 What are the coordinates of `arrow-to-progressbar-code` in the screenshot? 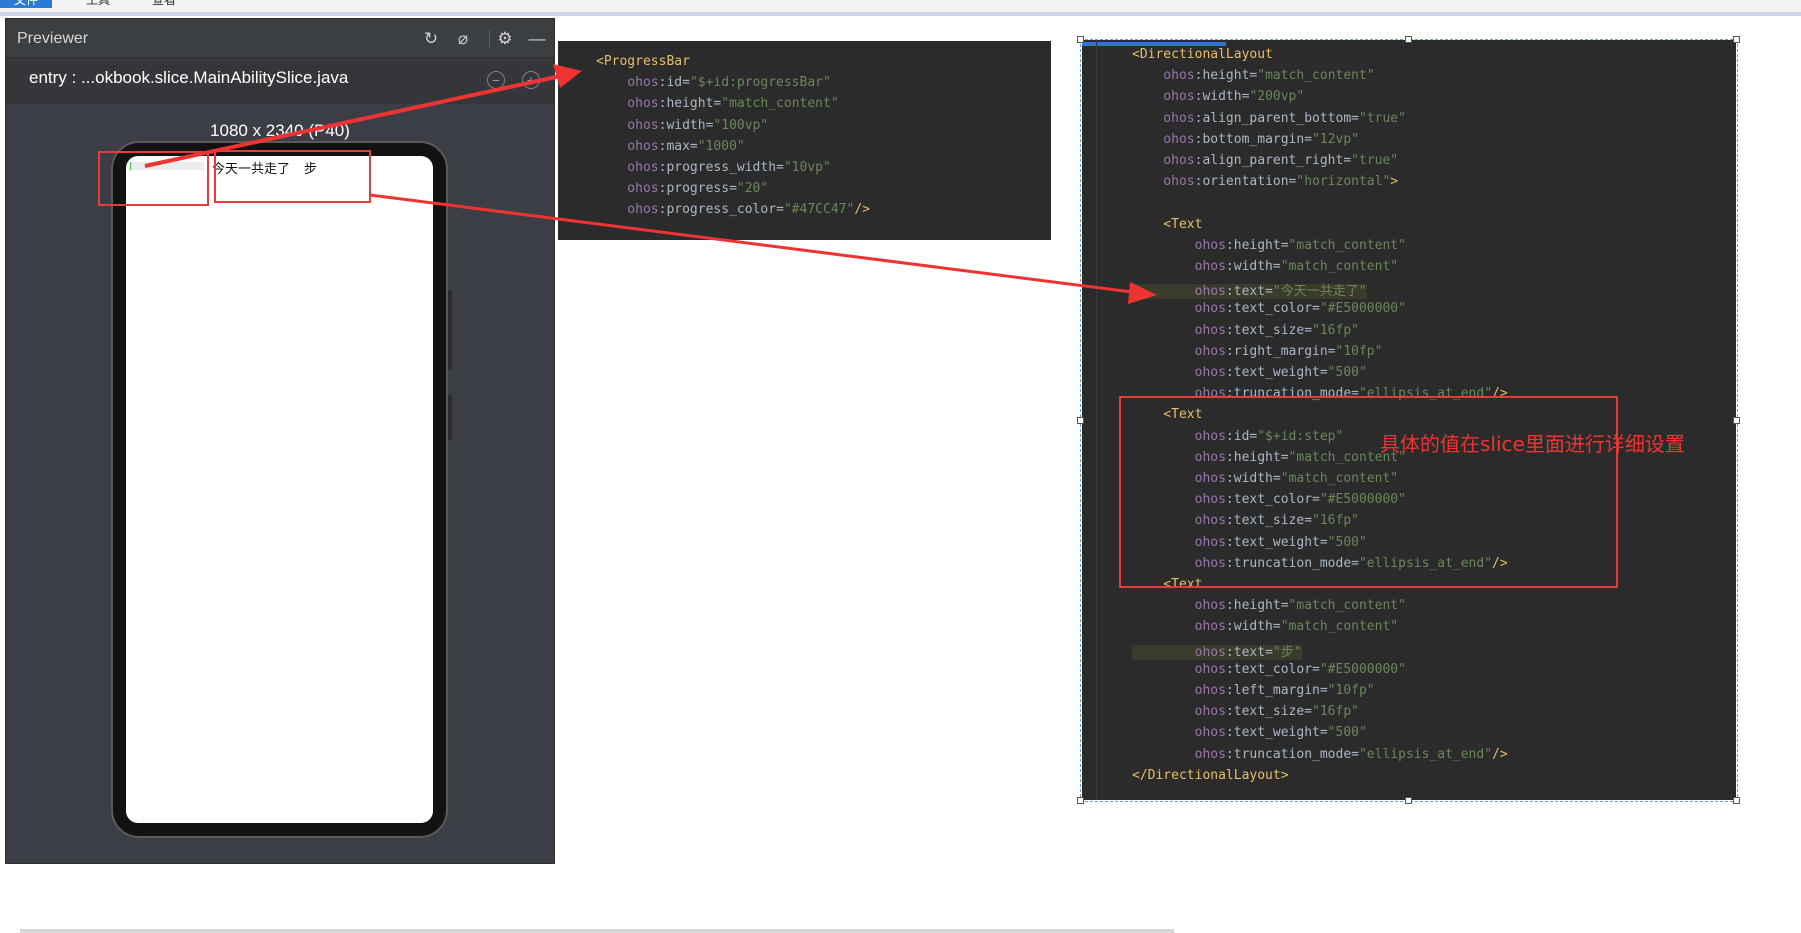 It's located at (357, 120).